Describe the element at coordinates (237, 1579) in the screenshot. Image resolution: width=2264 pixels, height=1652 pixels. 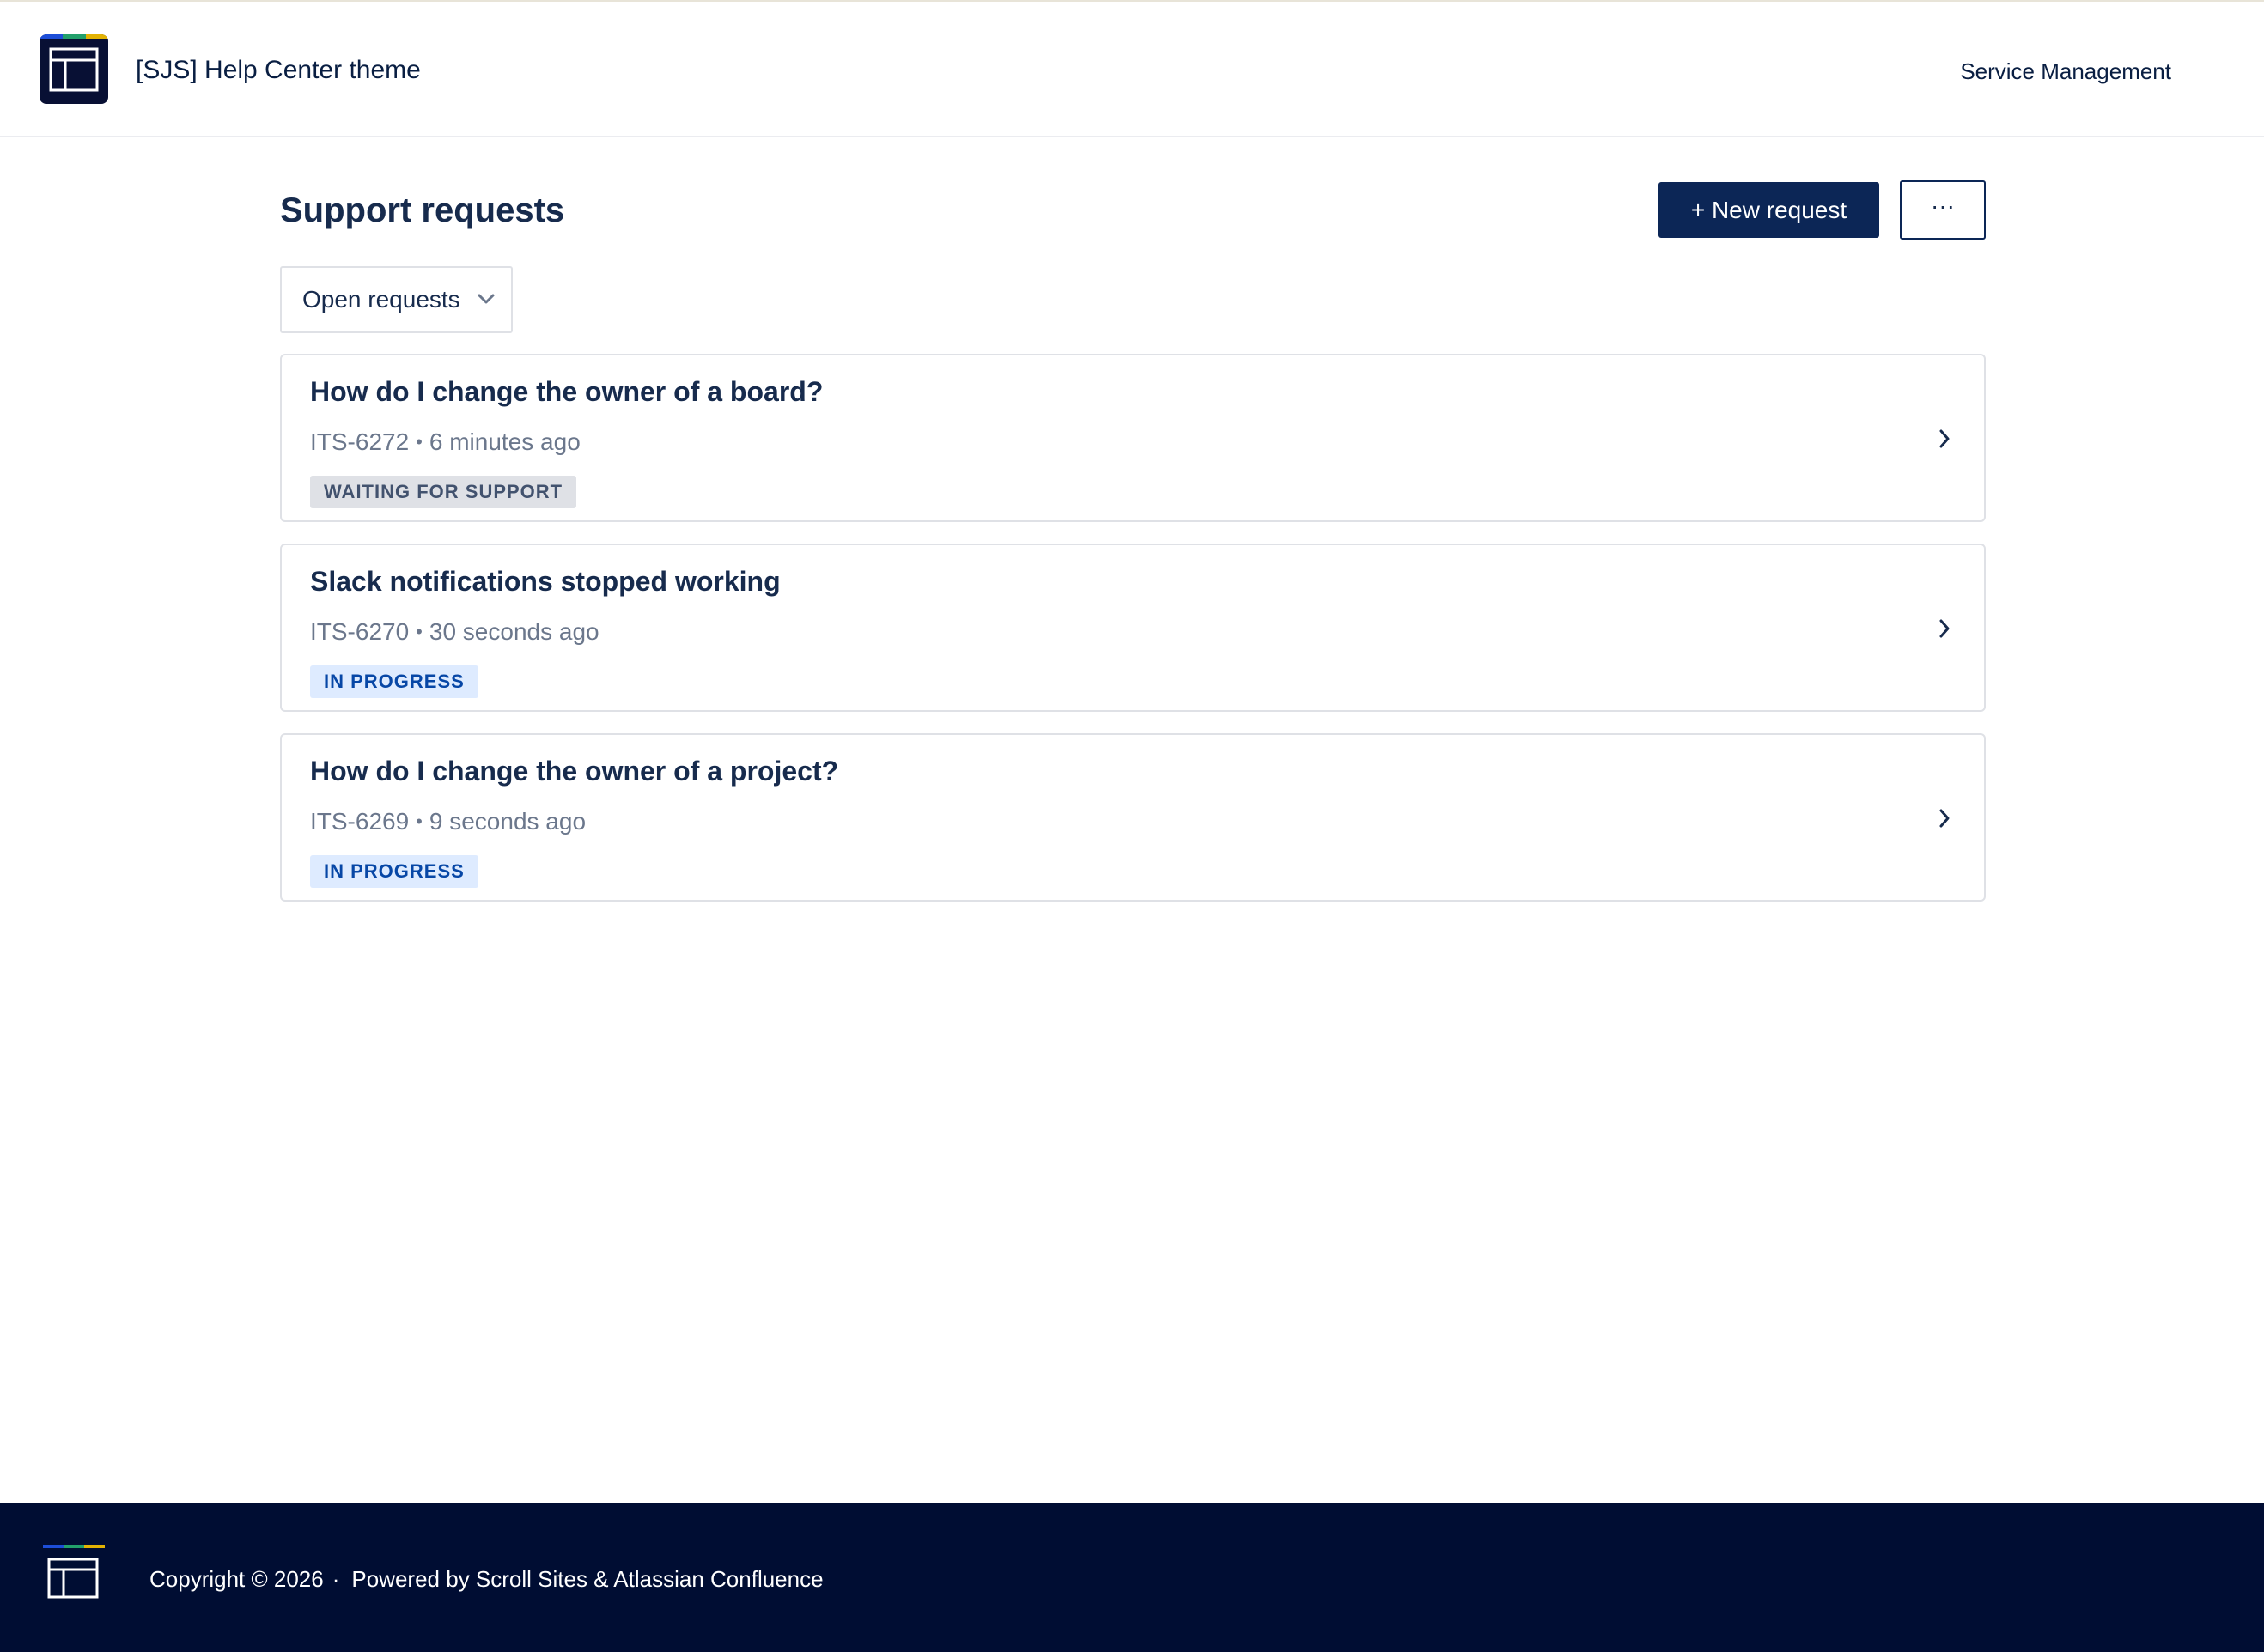
I see `copyright-text: Copyright © 2026` at that location.